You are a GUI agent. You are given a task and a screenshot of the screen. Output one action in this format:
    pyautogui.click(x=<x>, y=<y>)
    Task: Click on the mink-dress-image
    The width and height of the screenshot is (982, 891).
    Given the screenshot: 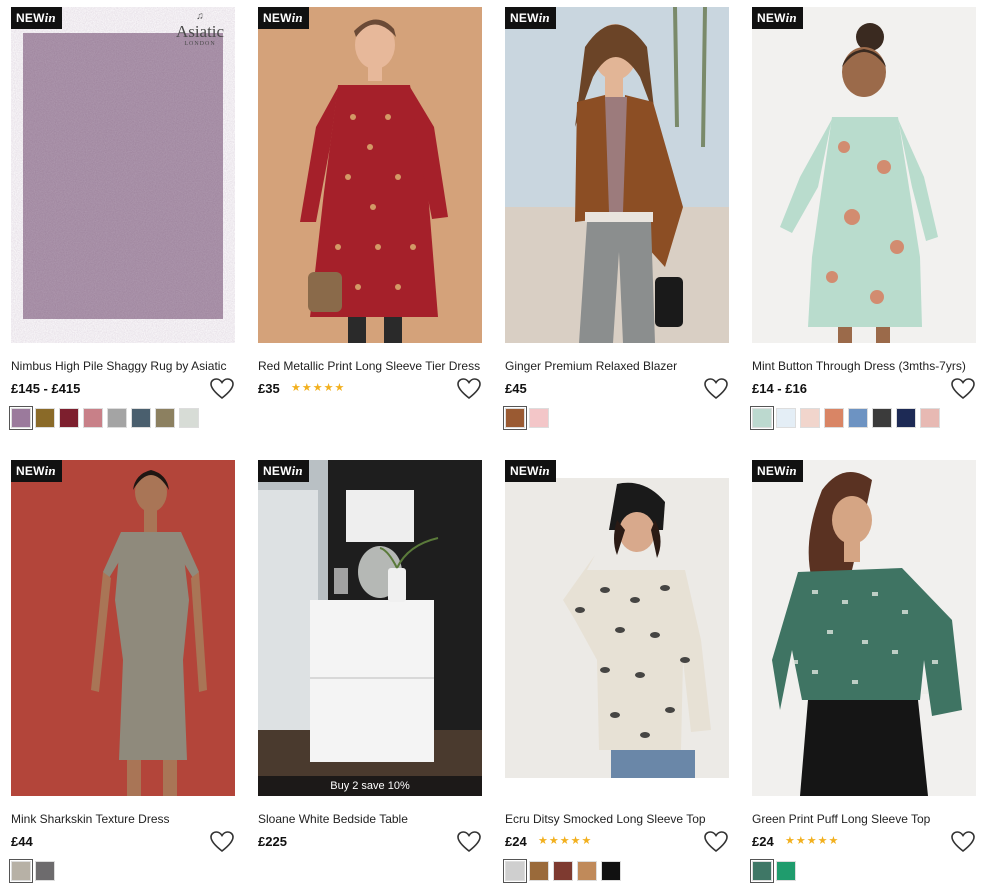 What is the action you would take?
    pyautogui.click(x=123, y=628)
    